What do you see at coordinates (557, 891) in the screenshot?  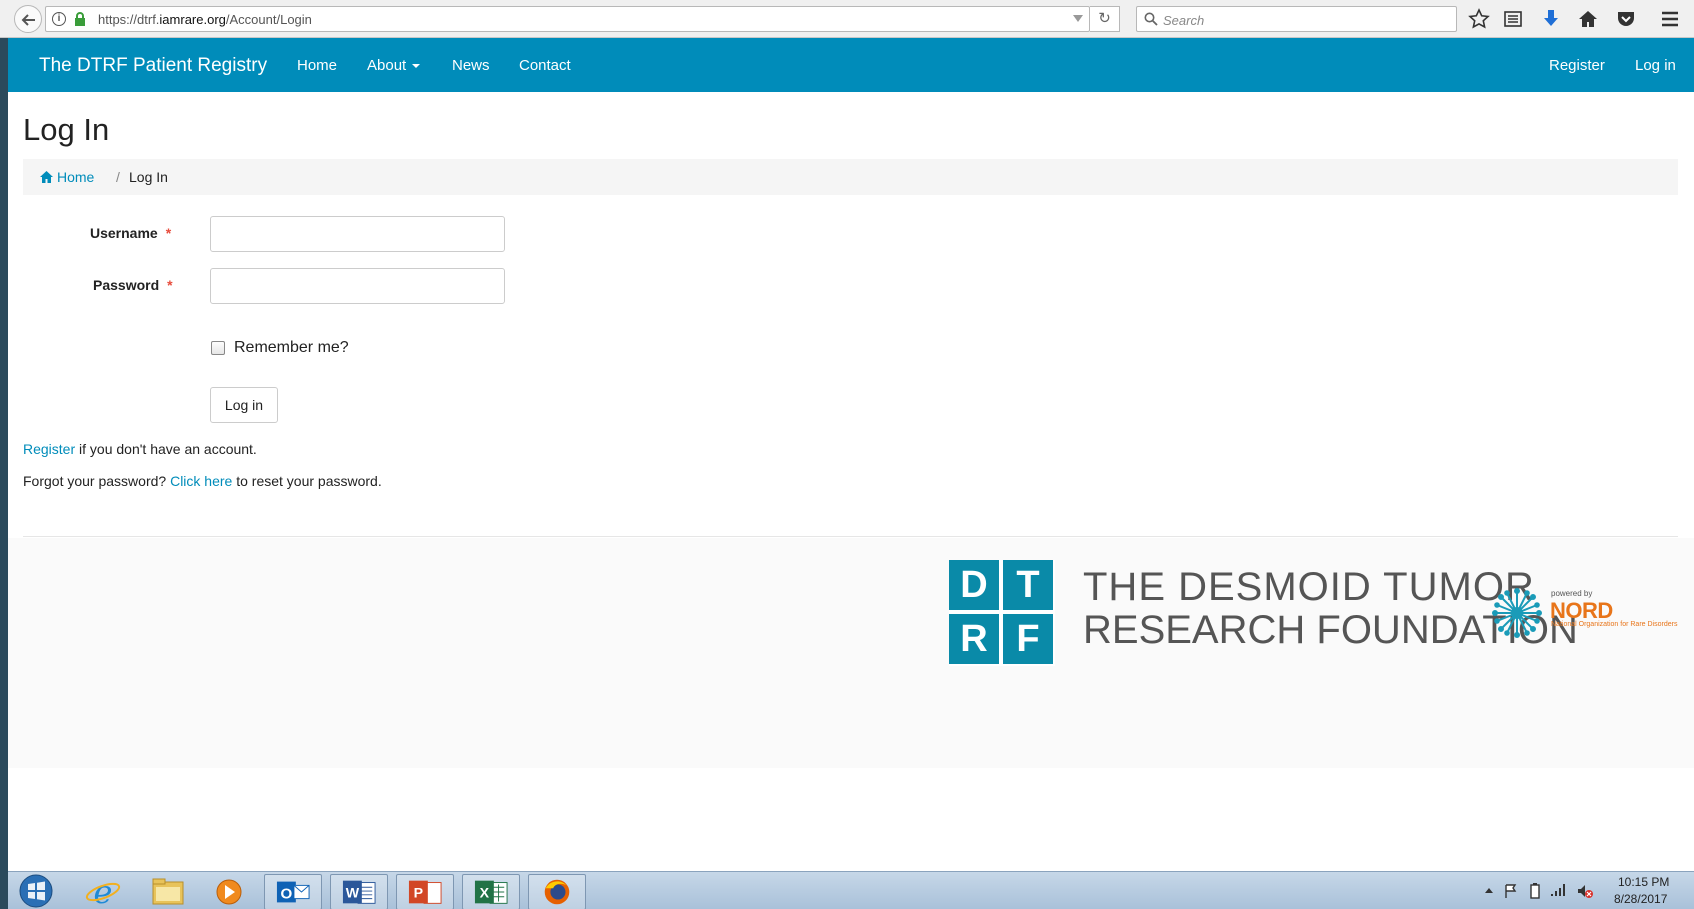 I see `firefox-icon` at bounding box center [557, 891].